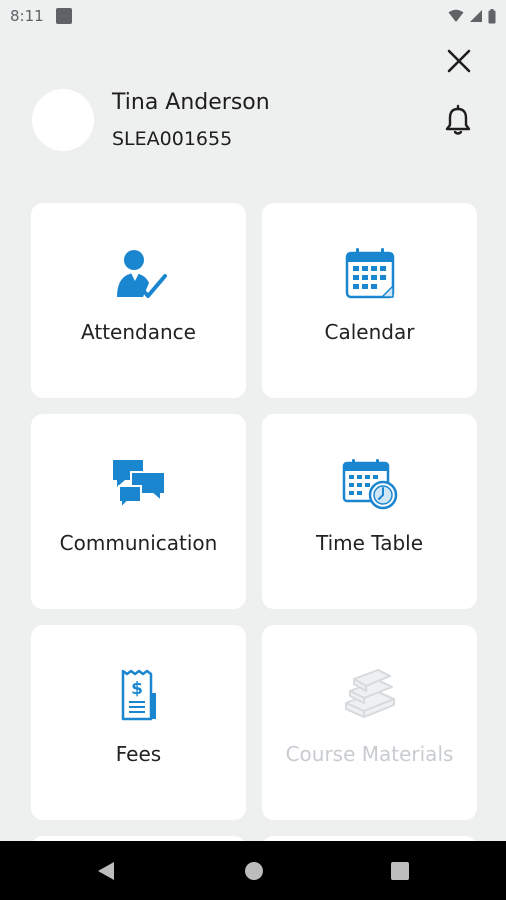 The image size is (506, 900). Describe the element at coordinates (138, 300) in the screenshot. I see `menu-tile-attendance: Attendance` at that location.